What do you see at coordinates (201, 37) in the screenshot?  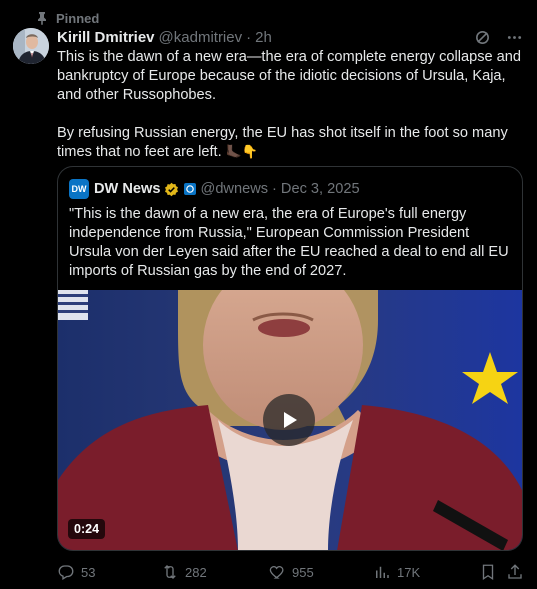 I see `author-handle: @kadmitriev` at bounding box center [201, 37].